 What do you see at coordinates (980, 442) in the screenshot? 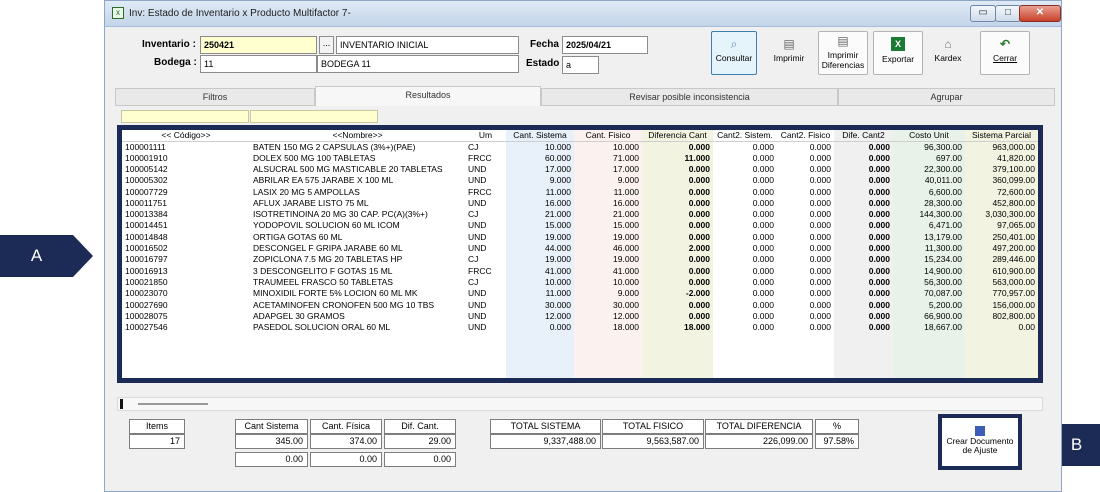
I see `crear-documento-ajuste-button: Crear Documento de Ajuste` at bounding box center [980, 442].